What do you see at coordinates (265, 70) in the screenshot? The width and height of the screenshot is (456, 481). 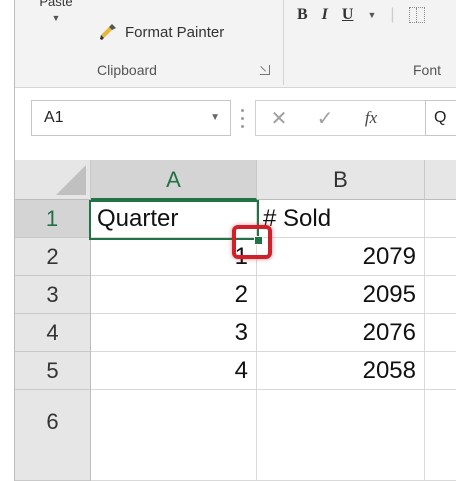 I see `dialog-launcher-icon` at bounding box center [265, 70].